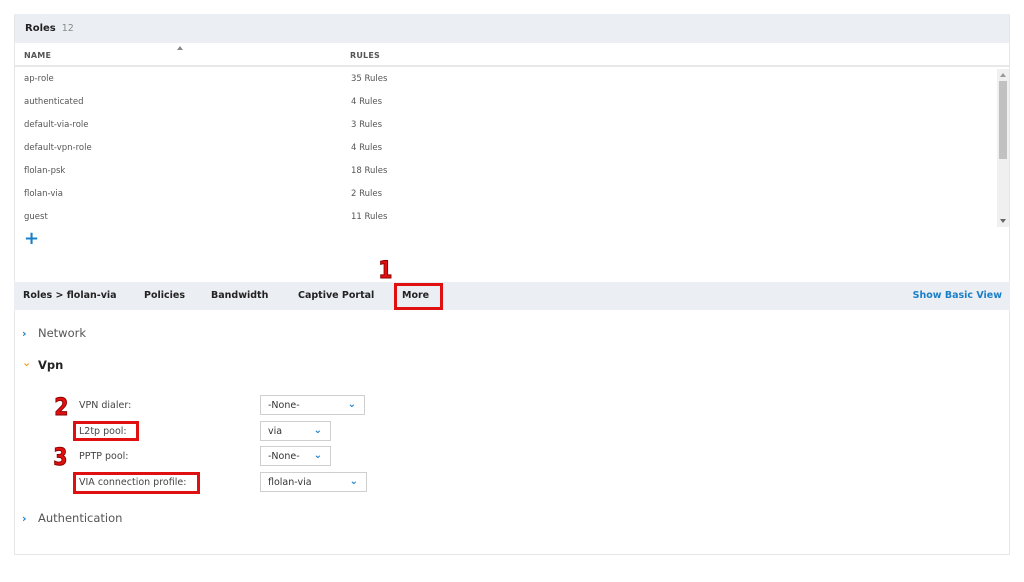 This screenshot has width=1024, height=582. What do you see at coordinates (295, 431) in the screenshot?
I see `l2tp-pool-select: via ⌄` at bounding box center [295, 431].